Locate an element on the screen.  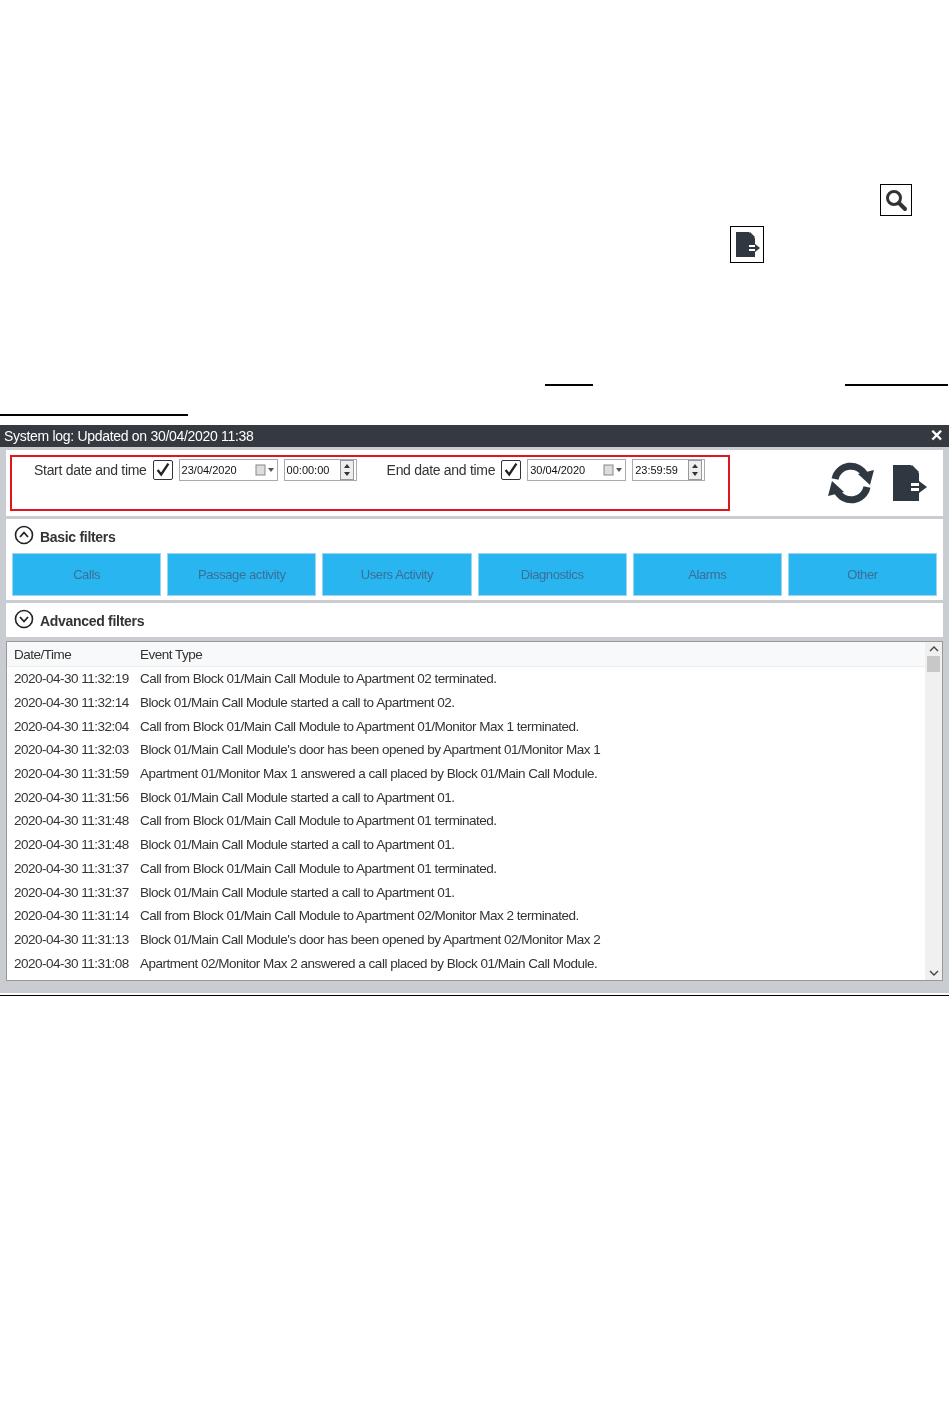
table-cell-text: 2020-04-30 11:31:08 is located at coordinates (71, 963).